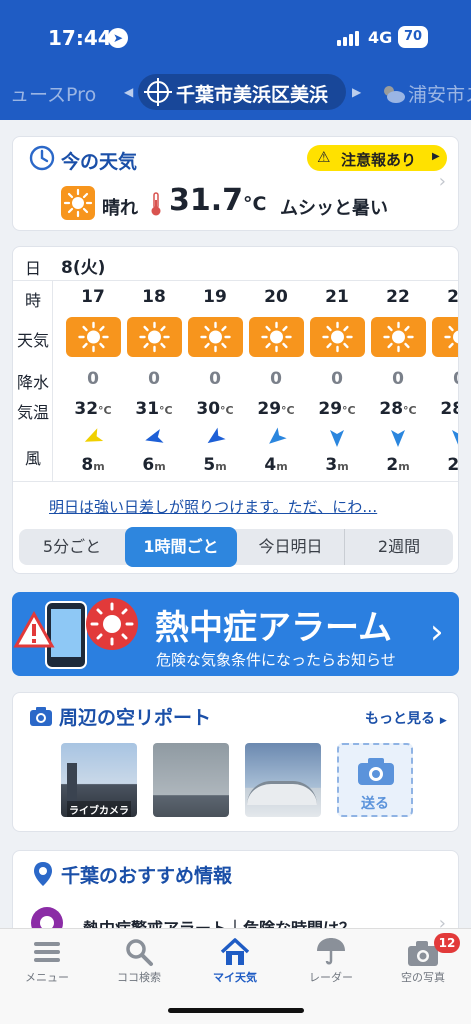 This screenshot has height=1024, width=471. What do you see at coordinates (423, 951) in the screenshot?
I see `camera-icon: 12` at bounding box center [423, 951].